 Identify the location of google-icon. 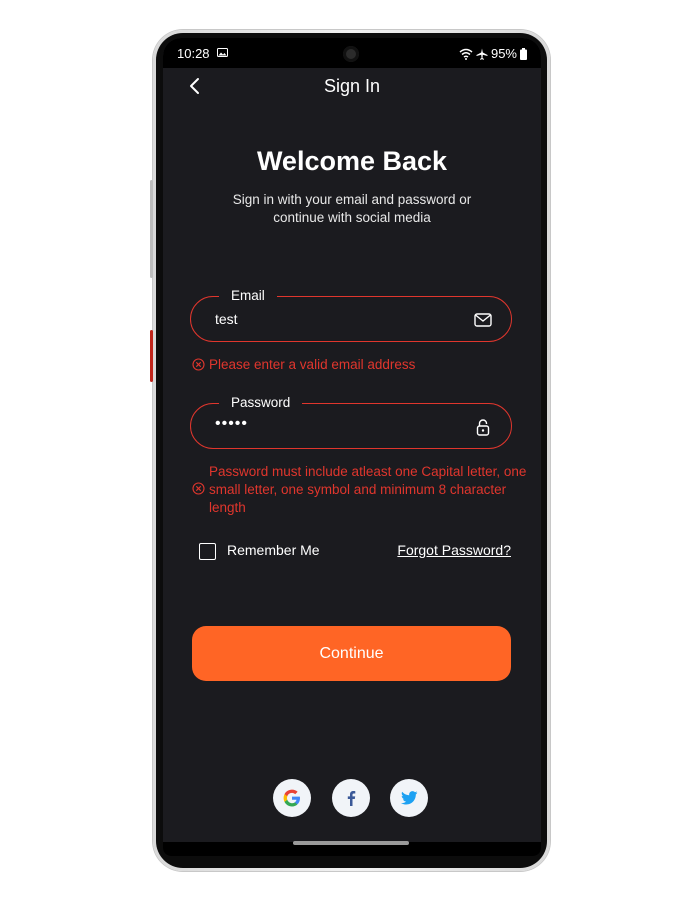
(291, 798).